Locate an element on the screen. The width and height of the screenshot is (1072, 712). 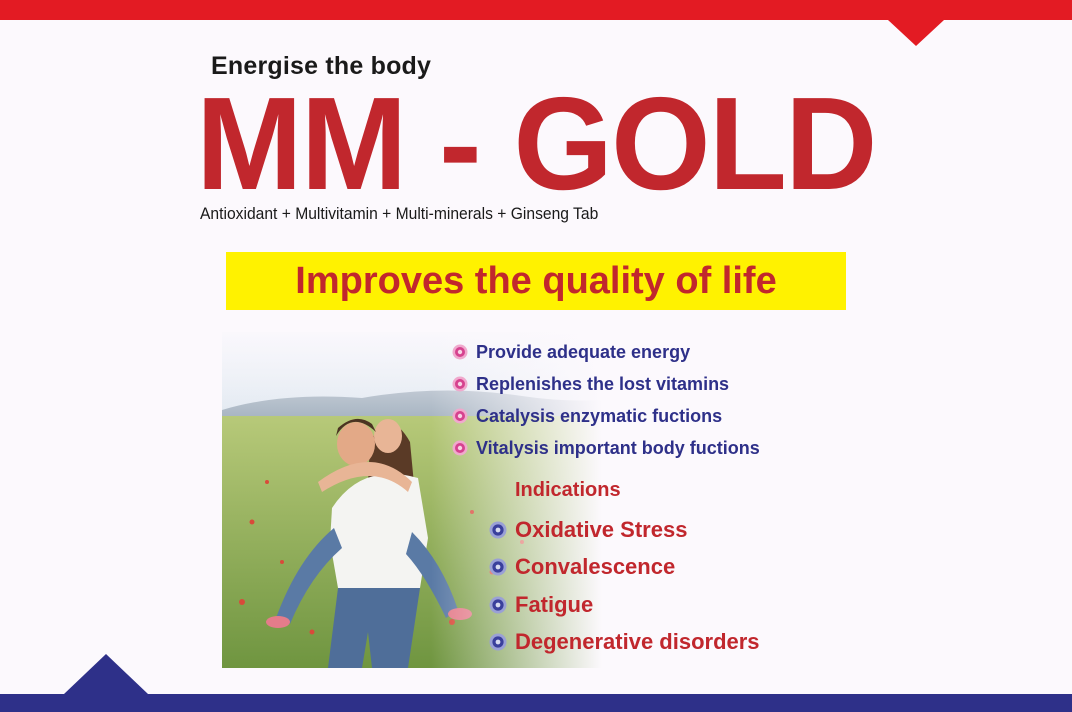
list-item: Degenerative disorders is located at coordinates (624, 643).